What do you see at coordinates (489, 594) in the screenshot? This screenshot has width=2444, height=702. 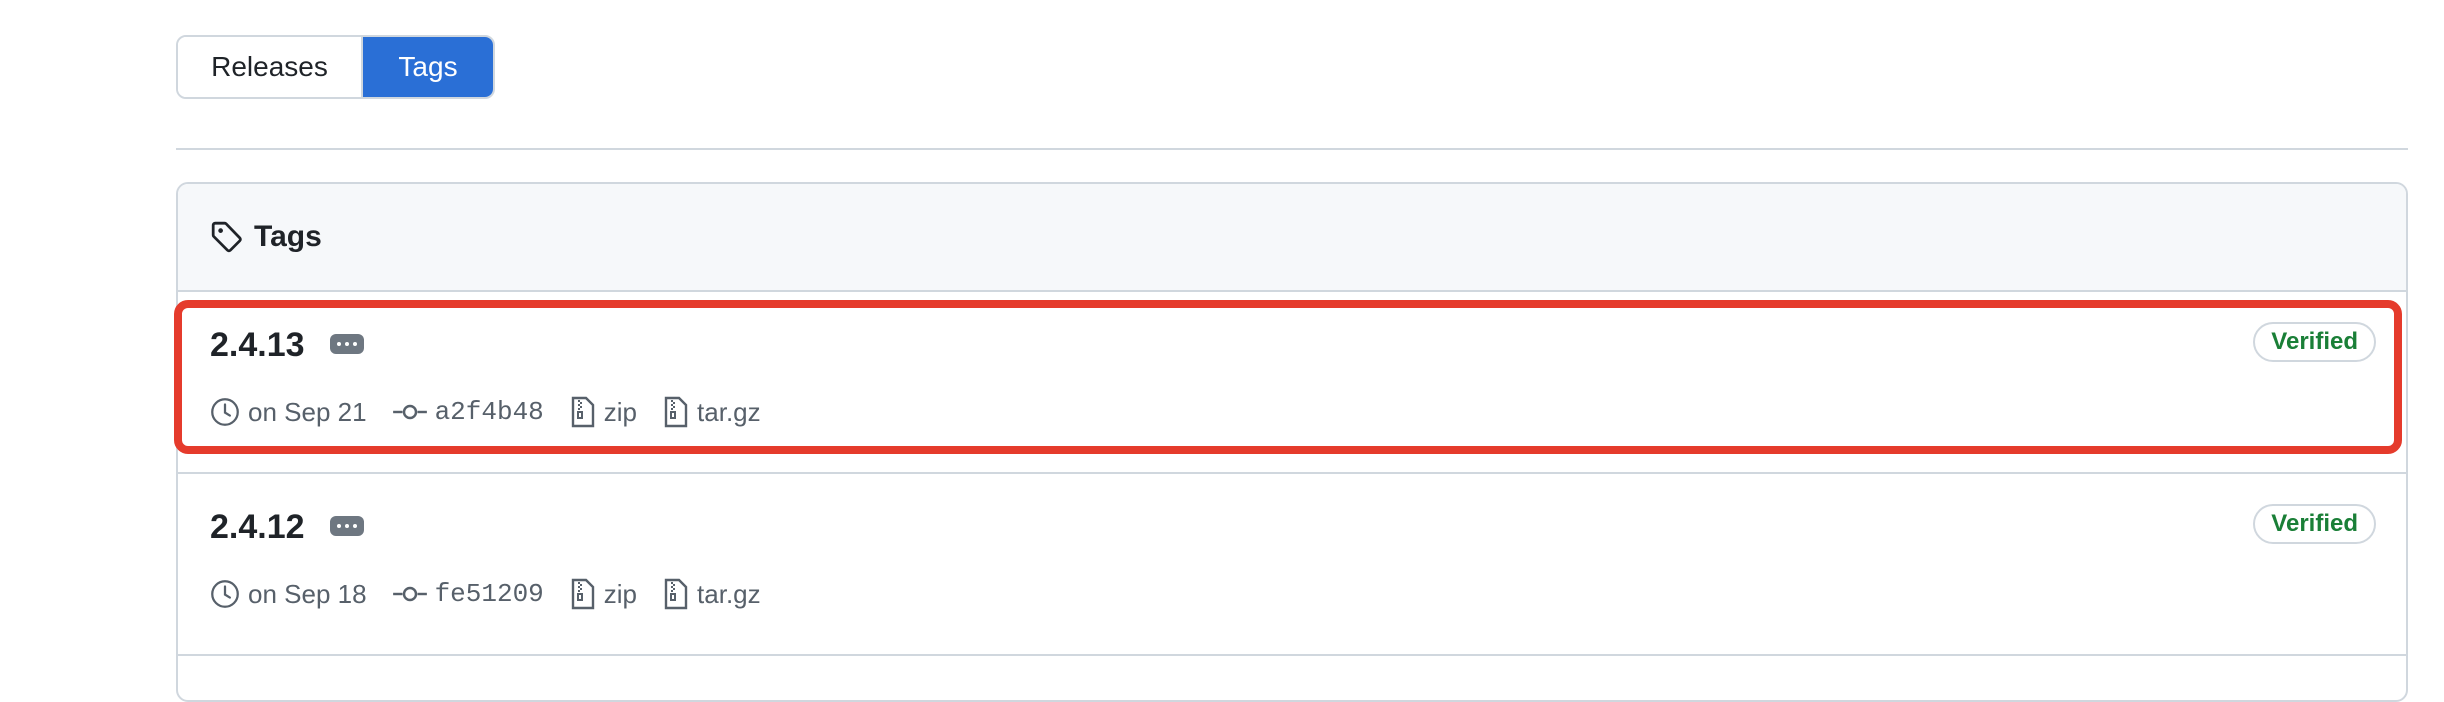 I see `commit-link: fe51209` at bounding box center [489, 594].